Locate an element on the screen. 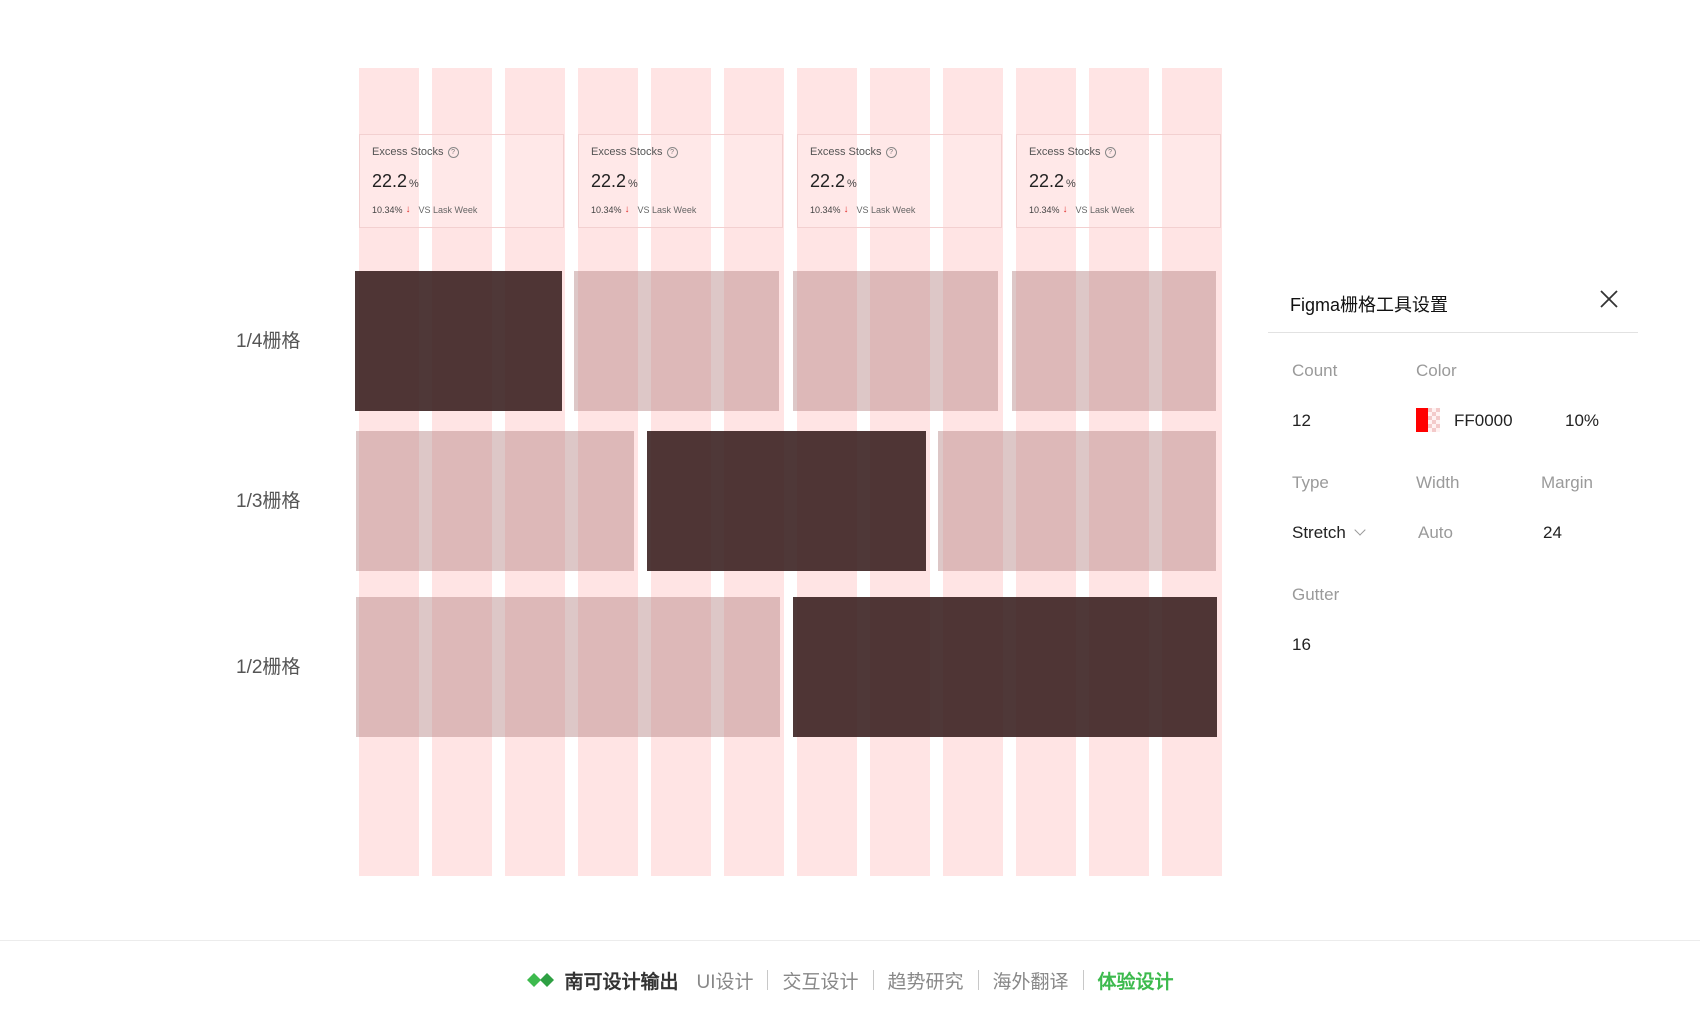 The width and height of the screenshot is (1700, 1022). row-label-third: 1/3栅格 is located at coordinates (268, 501).